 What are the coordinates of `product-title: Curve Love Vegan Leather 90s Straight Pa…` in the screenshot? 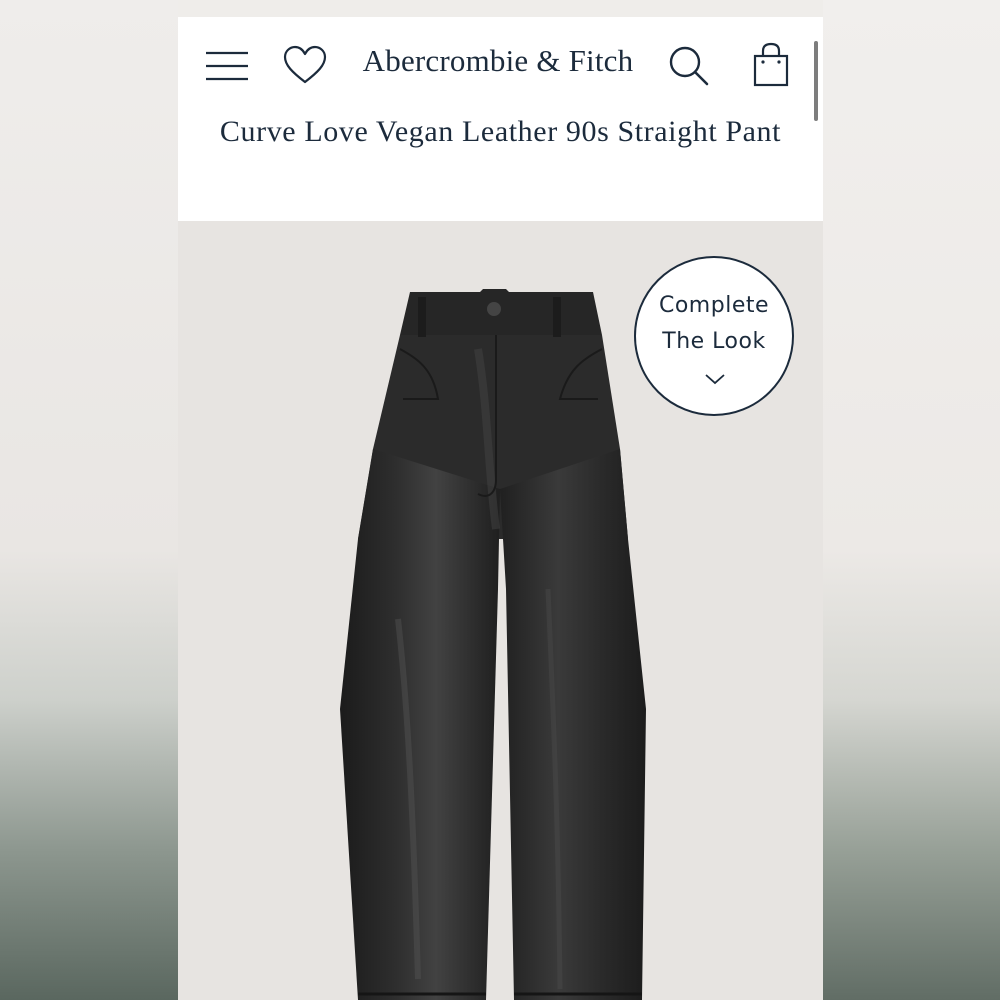 It's located at (500, 131).